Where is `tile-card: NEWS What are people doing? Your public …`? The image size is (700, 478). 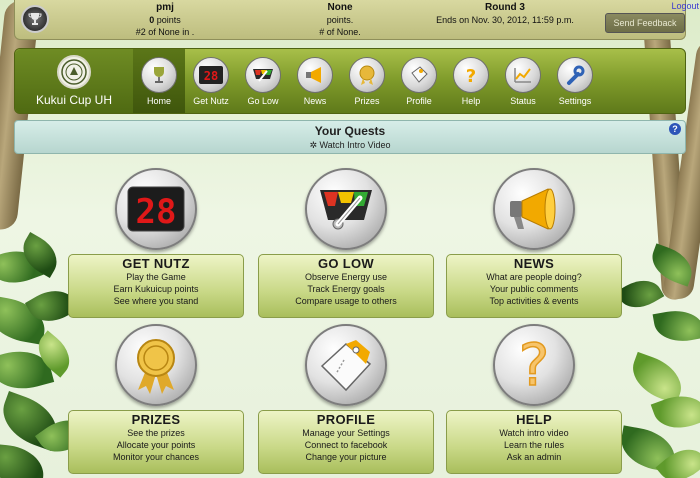
tile-card: NEWS What are people doing? Your public … is located at coordinates (534, 286).